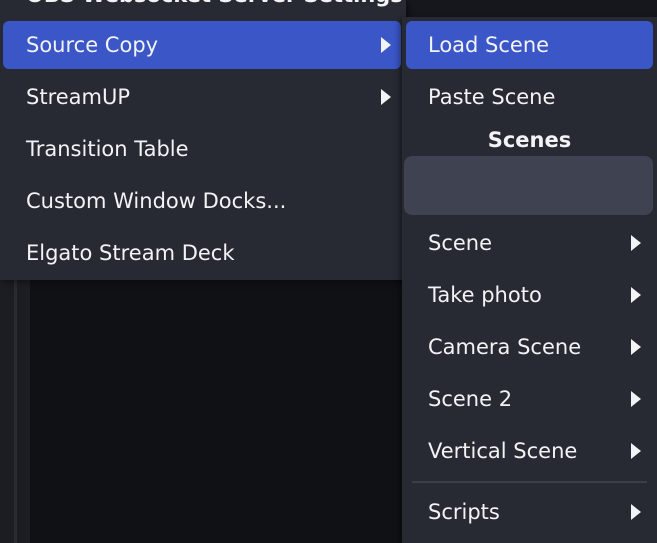 This screenshot has width=657, height=543. I want to click on menu-item-label: StreamUP, so click(78, 97).